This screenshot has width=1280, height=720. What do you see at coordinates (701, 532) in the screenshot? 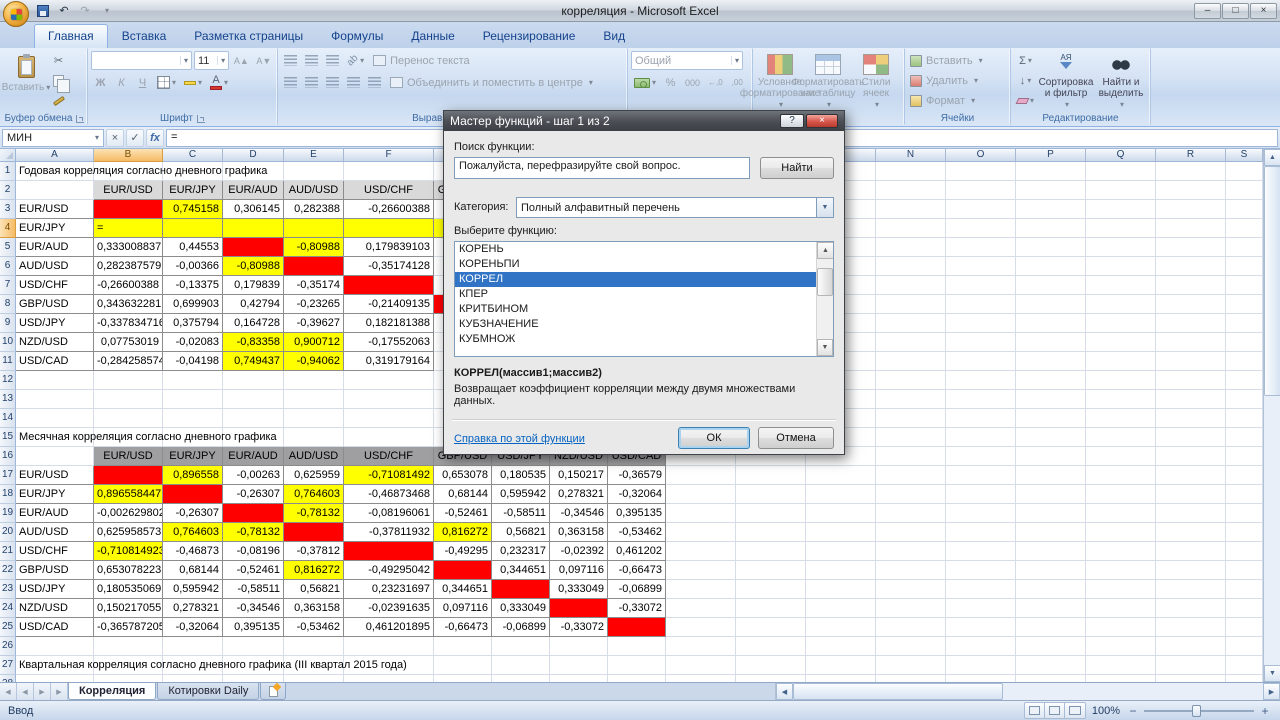
I see `cell-K20` at bounding box center [701, 532].